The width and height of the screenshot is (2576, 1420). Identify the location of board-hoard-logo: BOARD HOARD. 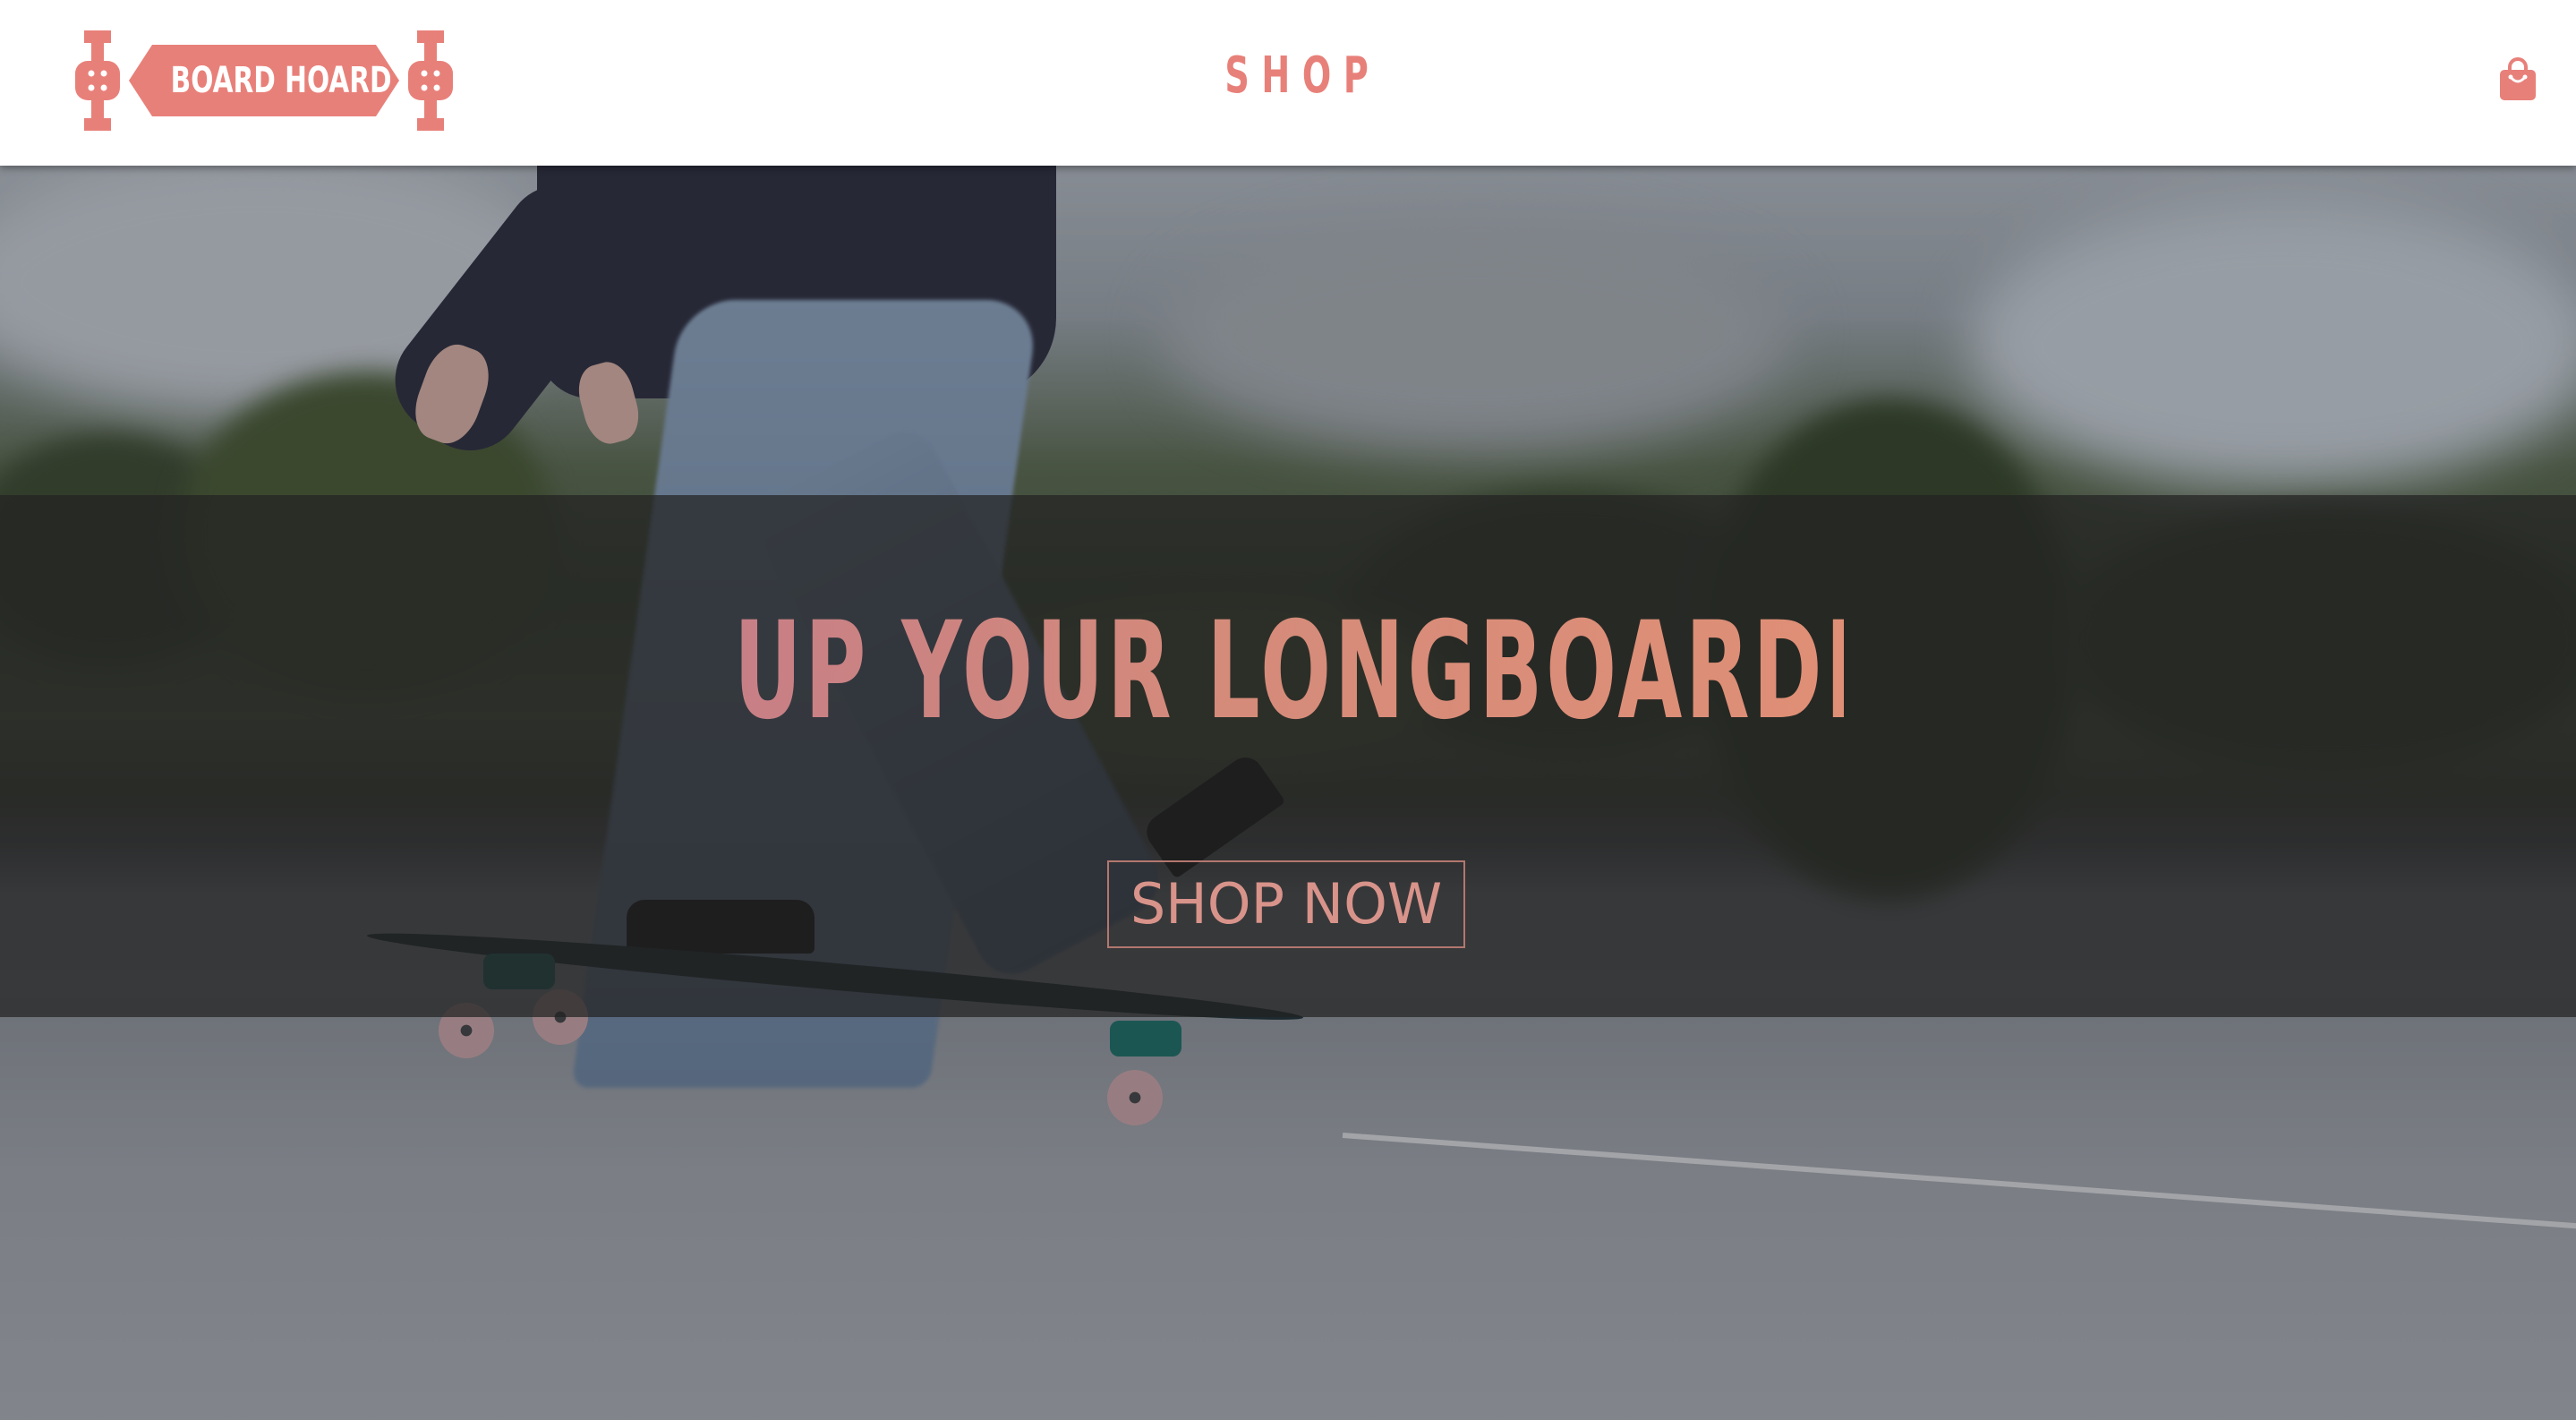
(264, 81).